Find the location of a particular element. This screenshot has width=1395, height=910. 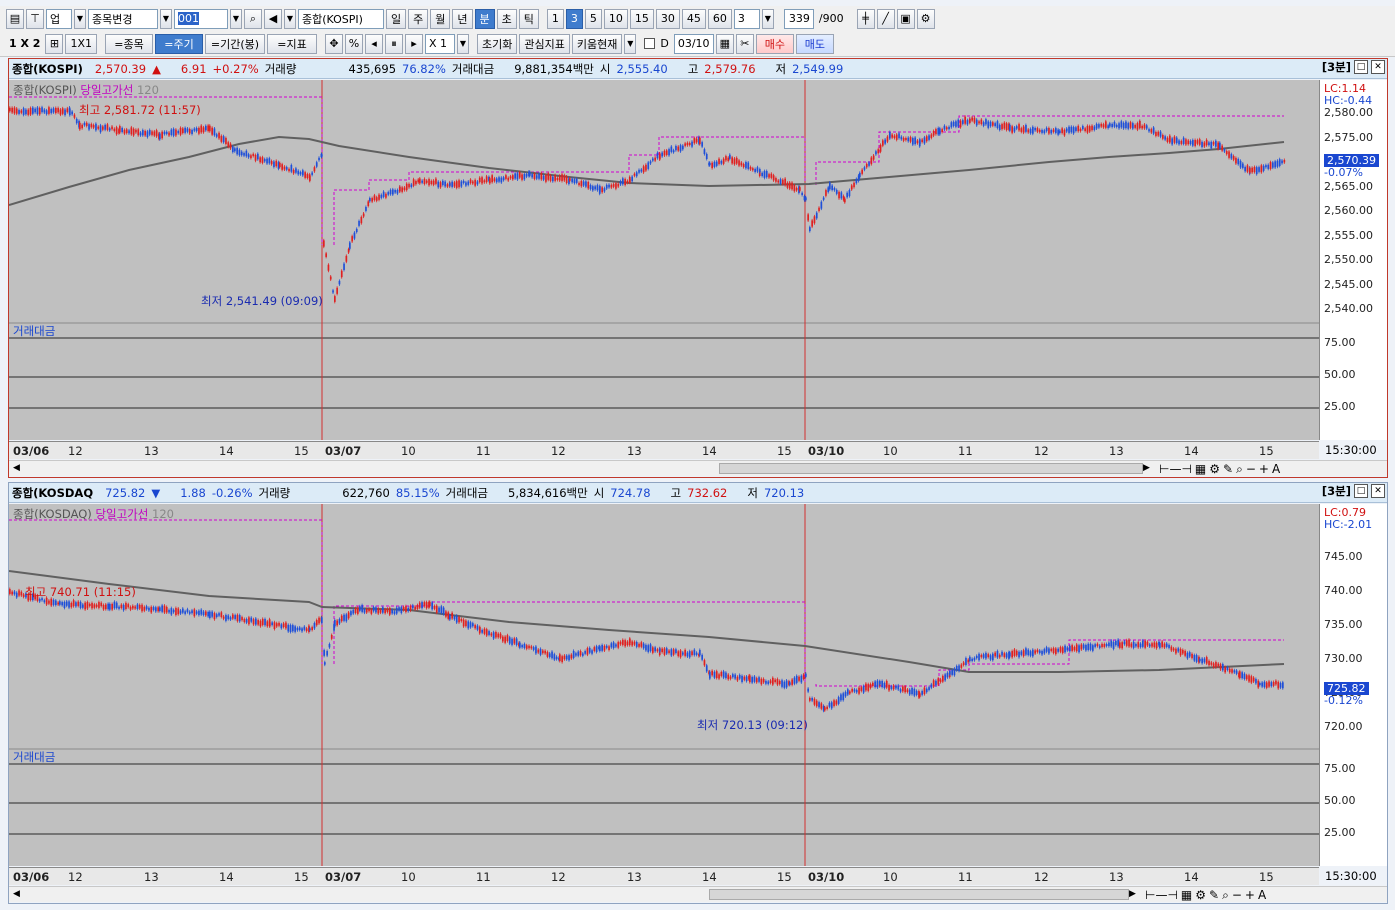

speaker-icon: ◀ is located at coordinates (273, 18).